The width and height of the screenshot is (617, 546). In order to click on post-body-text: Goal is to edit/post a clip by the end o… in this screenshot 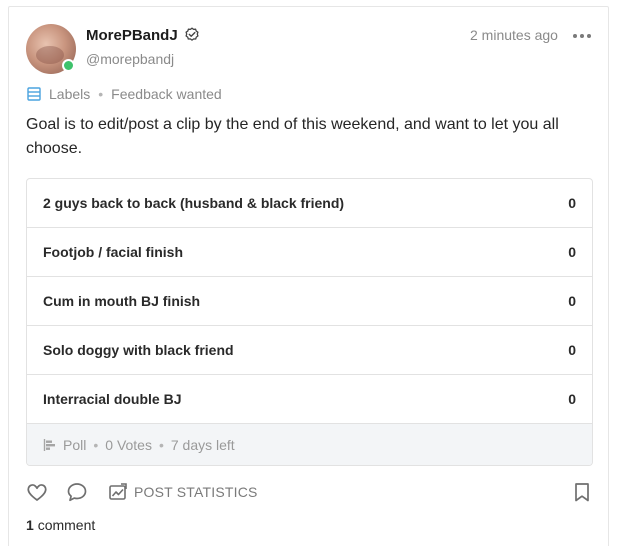, I will do `click(292, 136)`.